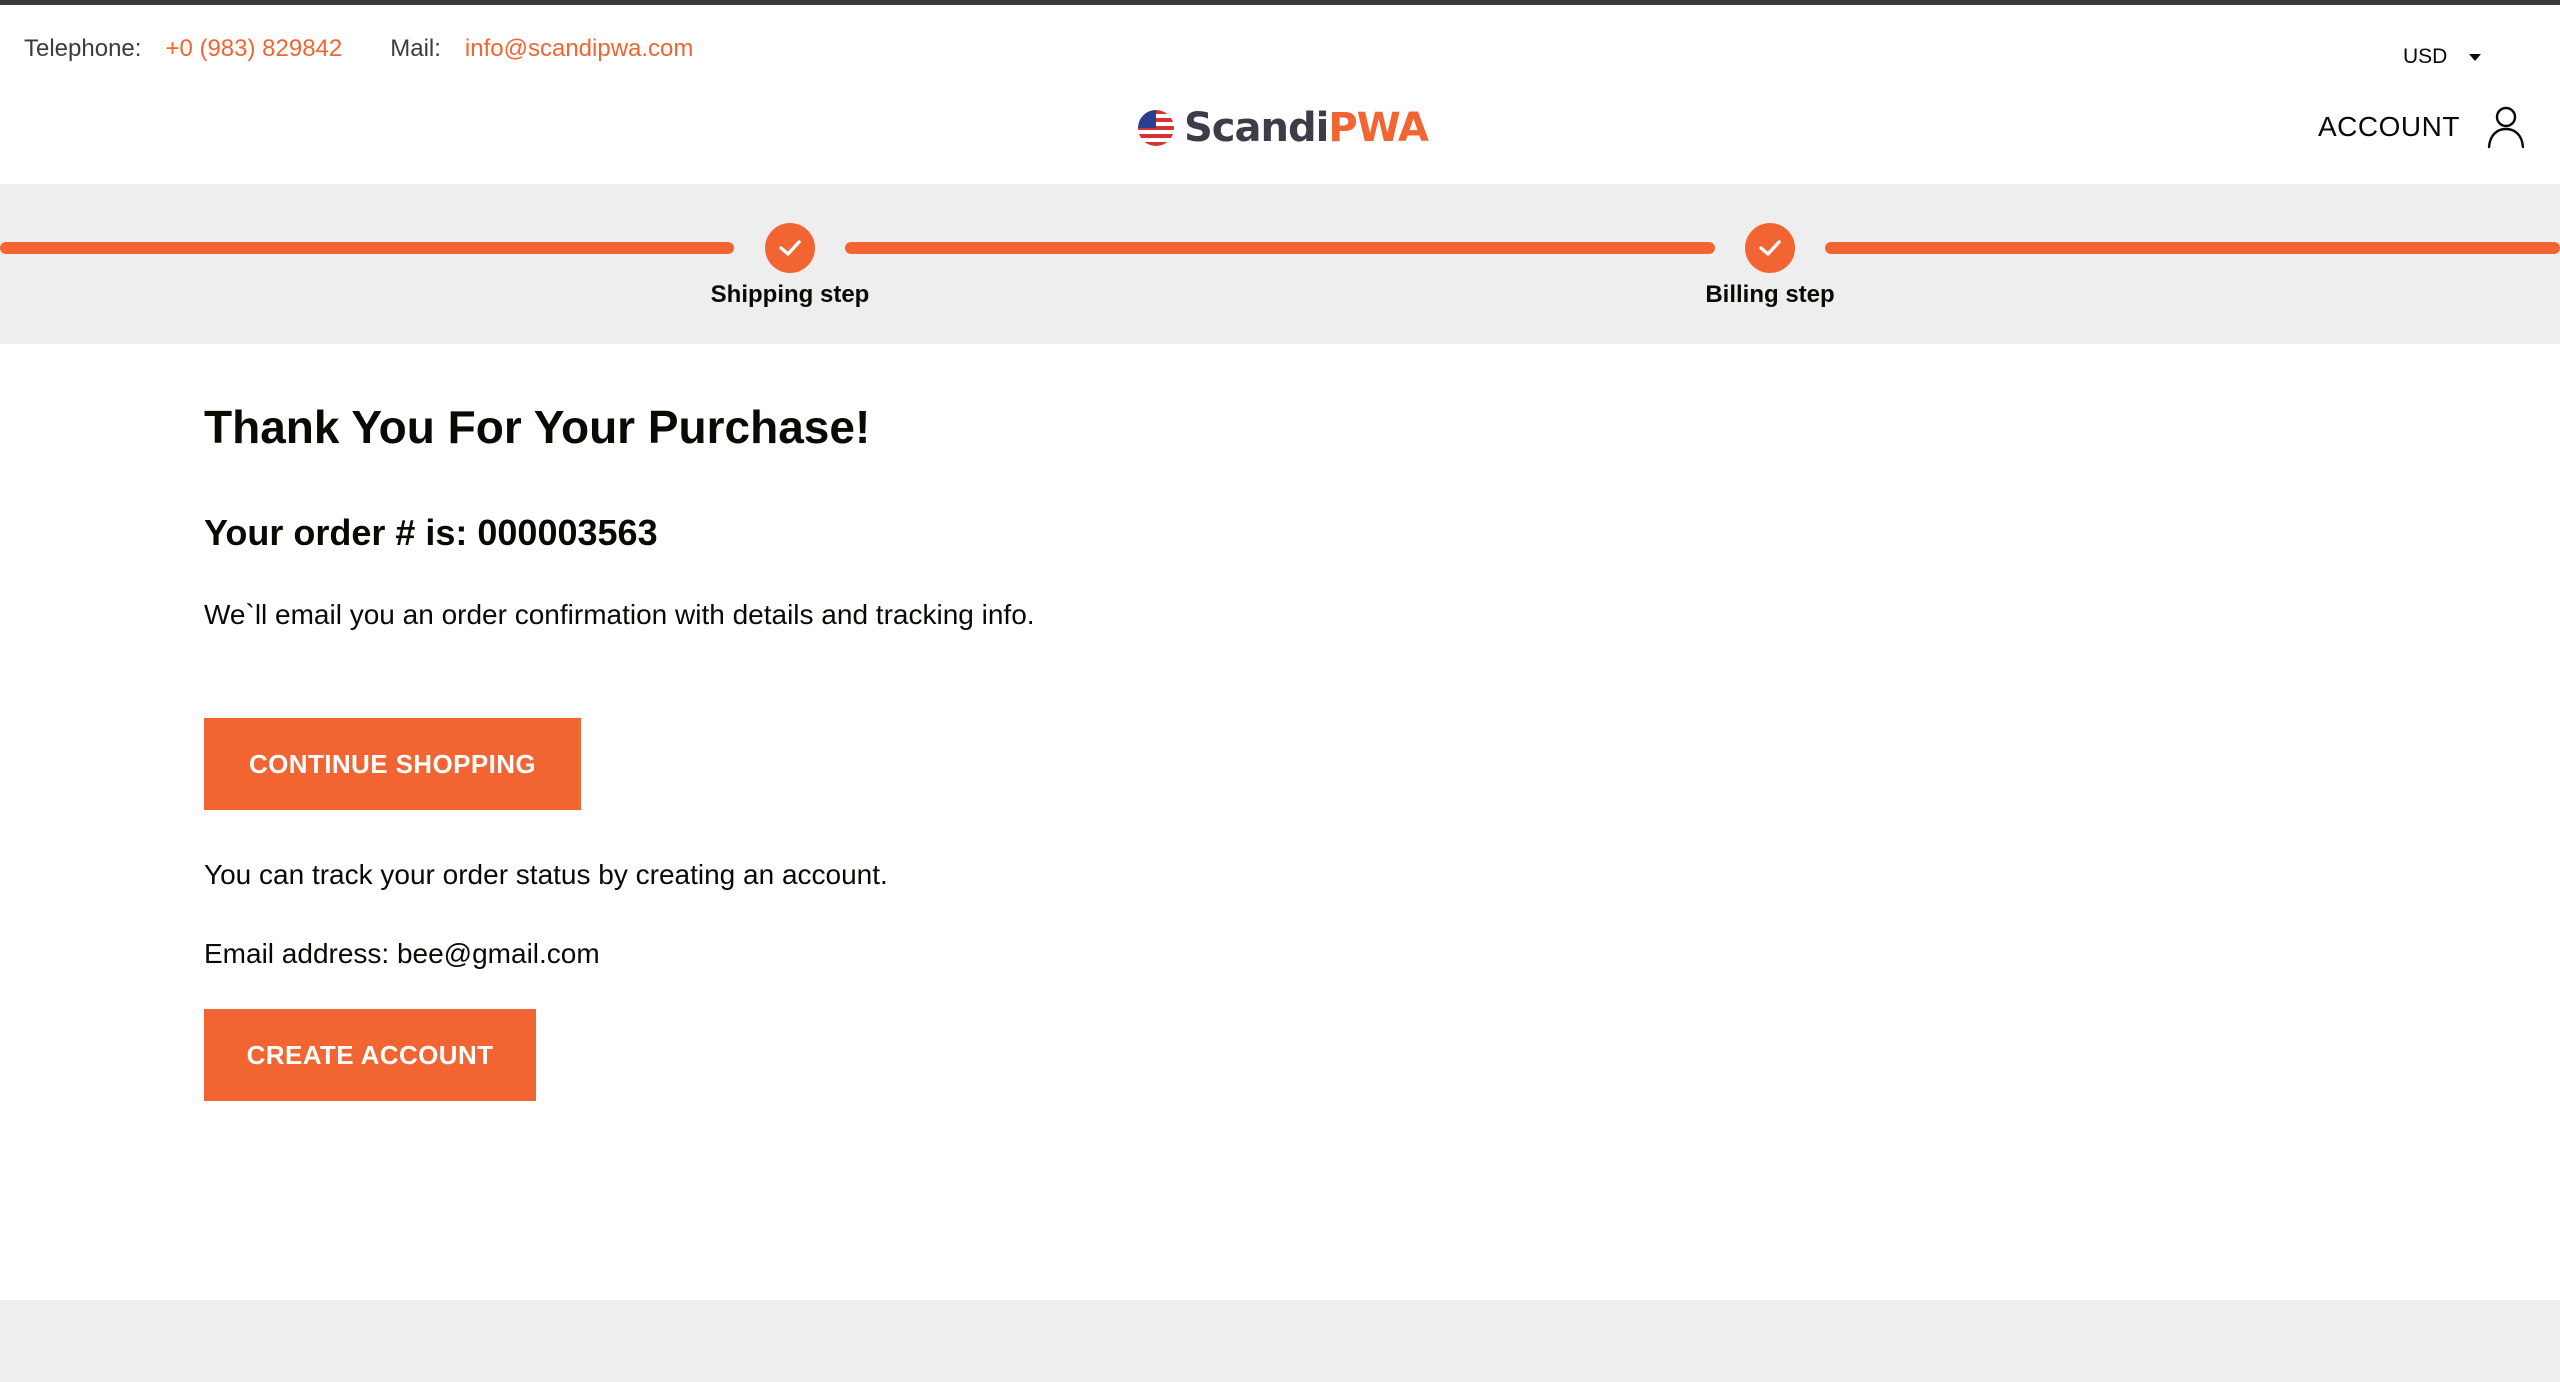 Image resolution: width=2560 pixels, height=1382 pixels. What do you see at coordinates (415, 48) in the screenshot?
I see `mail-label: Mail:` at bounding box center [415, 48].